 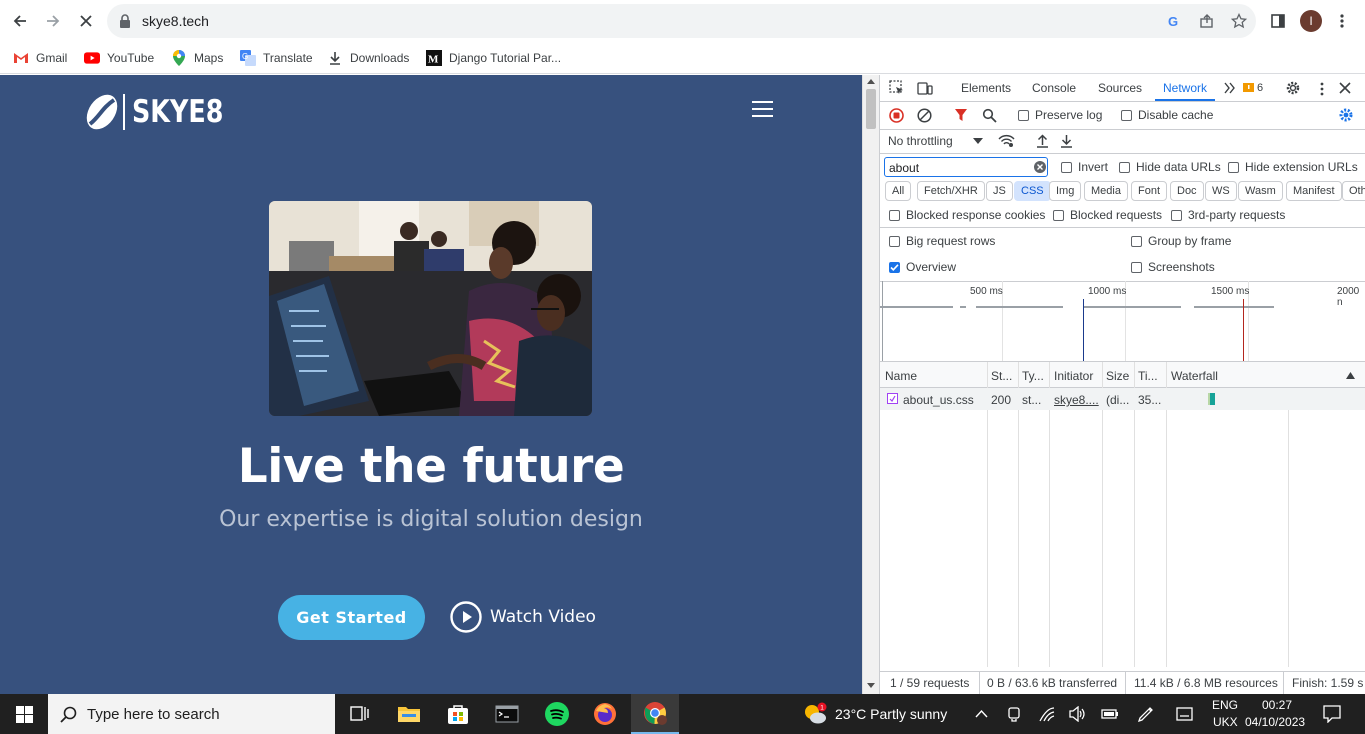 I want to click on file-explorer-button, so click(x=409, y=714).